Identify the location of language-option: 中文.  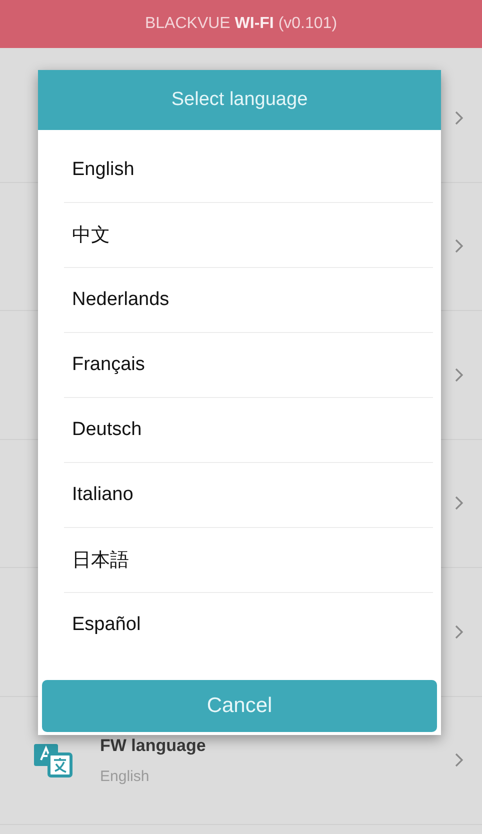
(248, 235).